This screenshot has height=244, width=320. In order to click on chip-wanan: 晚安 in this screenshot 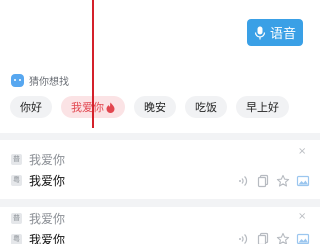, I will do `click(155, 107)`.